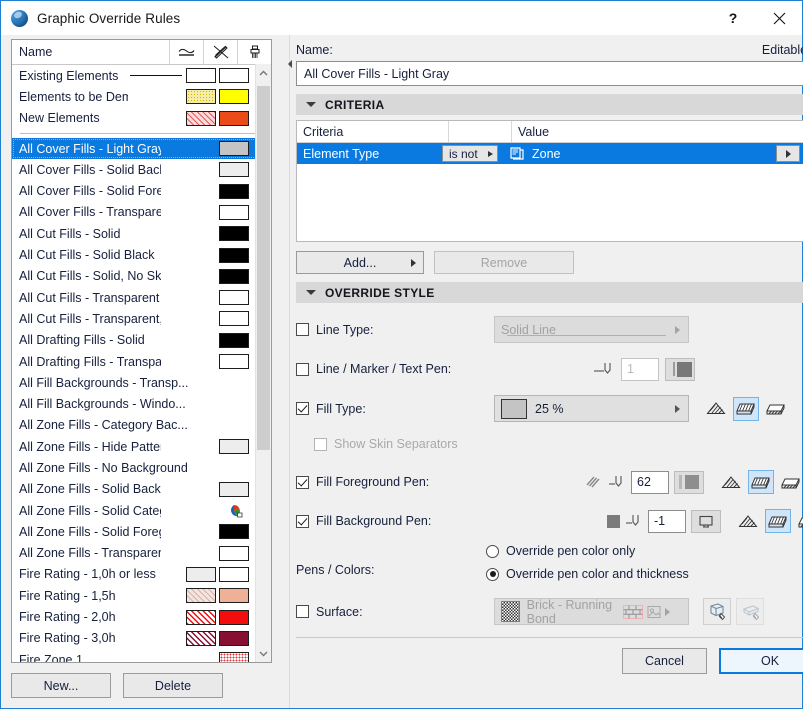  What do you see at coordinates (717, 611) in the screenshot?
I see `surface-pick-3d-button` at bounding box center [717, 611].